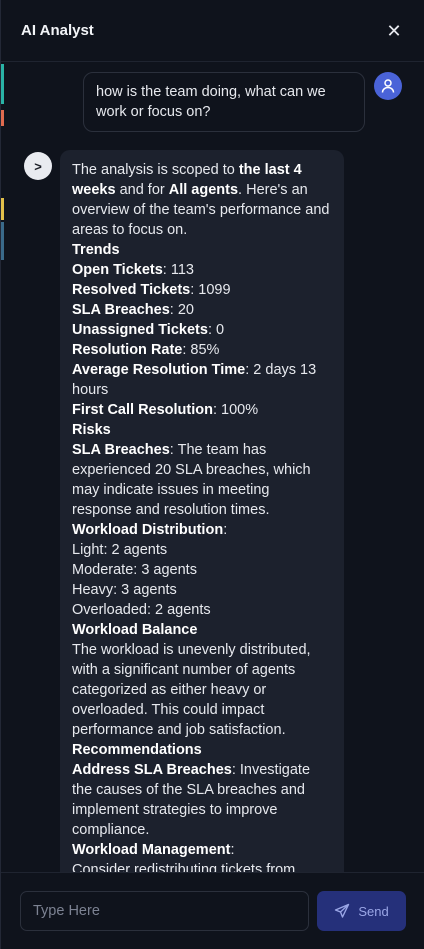 The height and width of the screenshot is (949, 424). What do you see at coordinates (96, 250) in the screenshot?
I see `trends-heading: Trends` at bounding box center [96, 250].